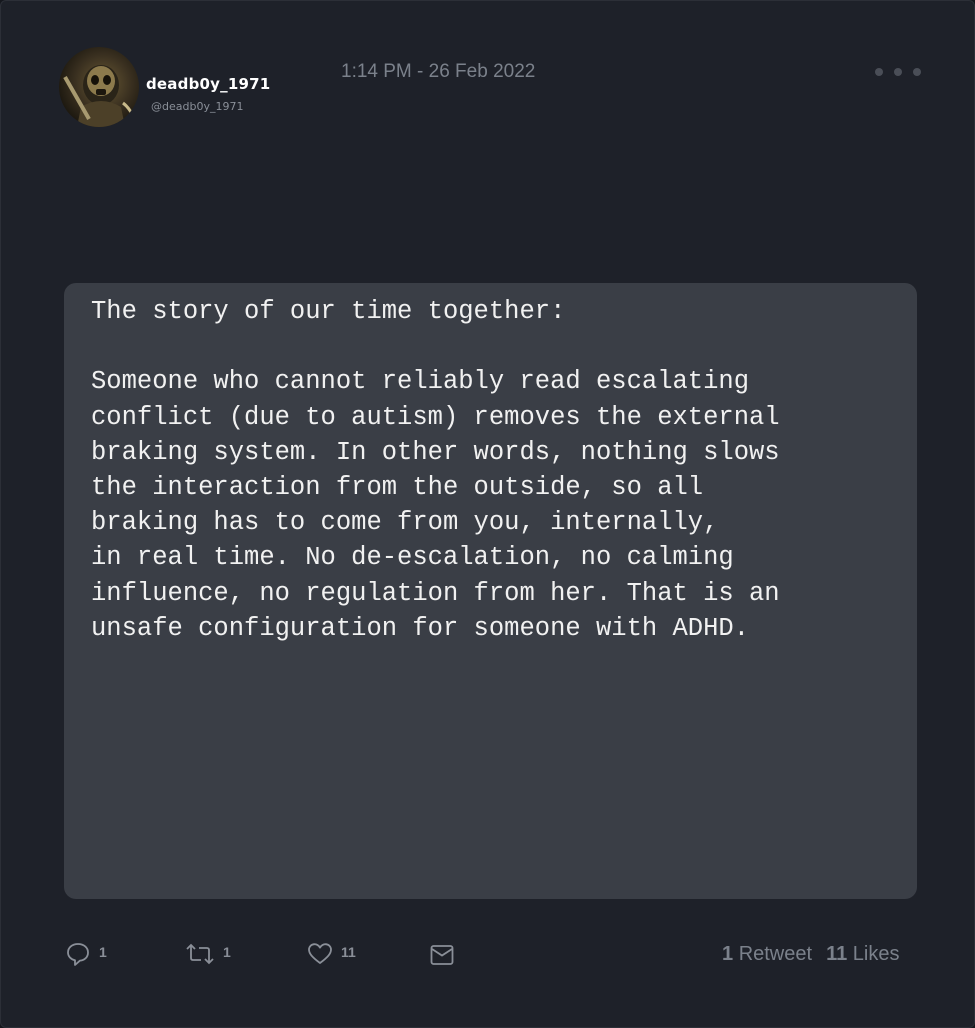  I want to click on like-button: 11, so click(331, 954).